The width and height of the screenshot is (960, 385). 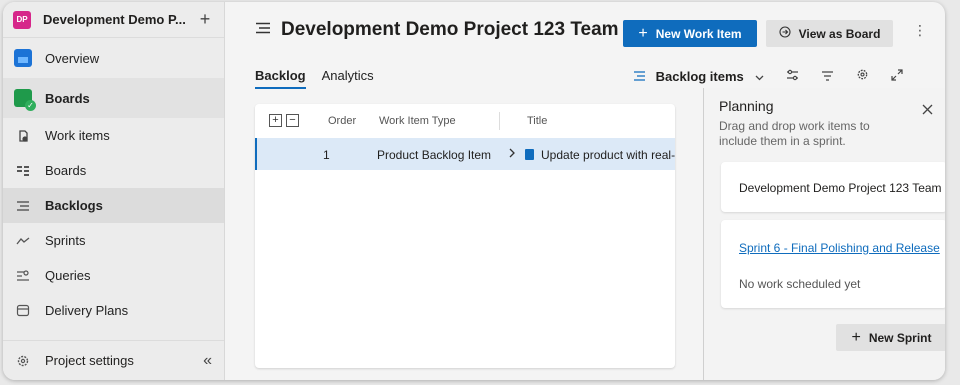 I want to click on column-header-work-item-type: Work Item Type, so click(x=417, y=121).